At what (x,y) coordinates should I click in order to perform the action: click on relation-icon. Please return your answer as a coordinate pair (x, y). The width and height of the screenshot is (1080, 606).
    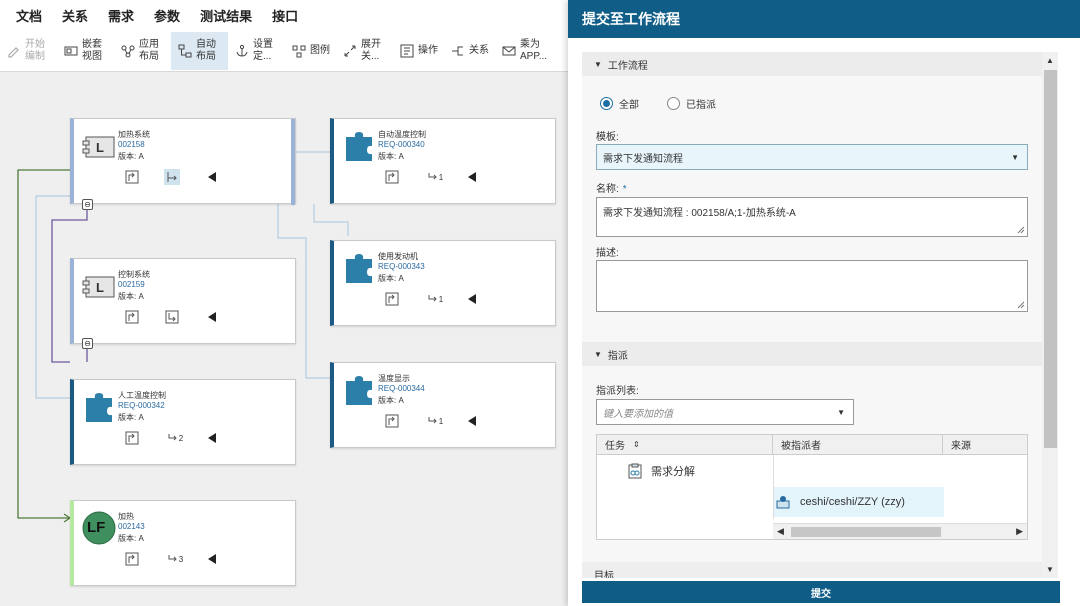
    Looking at the image, I should click on (458, 51).